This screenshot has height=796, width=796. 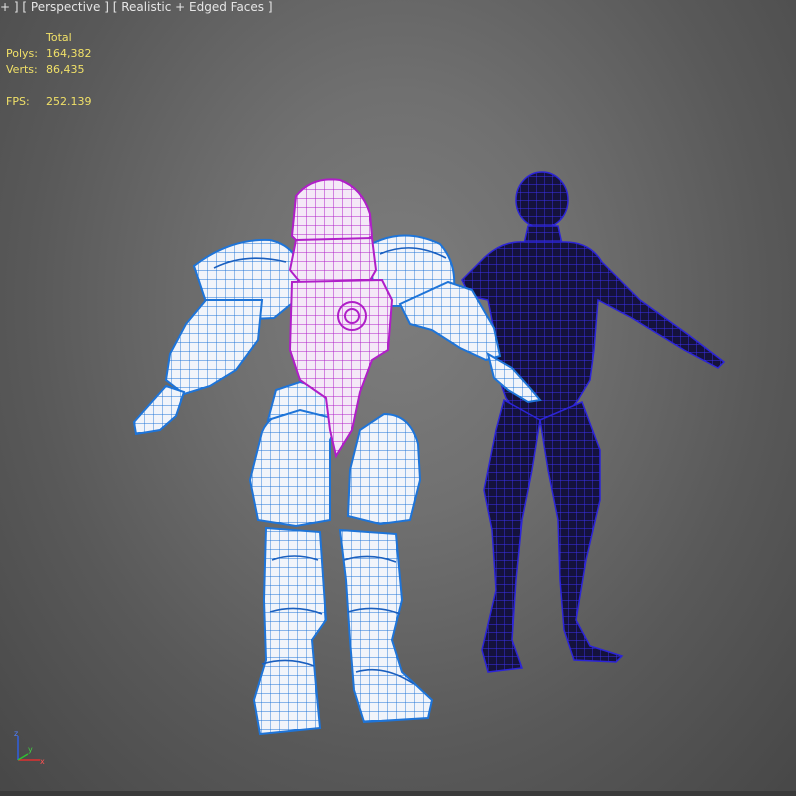 What do you see at coordinates (22, 53) in the screenshot?
I see `polys-label: Polys:` at bounding box center [22, 53].